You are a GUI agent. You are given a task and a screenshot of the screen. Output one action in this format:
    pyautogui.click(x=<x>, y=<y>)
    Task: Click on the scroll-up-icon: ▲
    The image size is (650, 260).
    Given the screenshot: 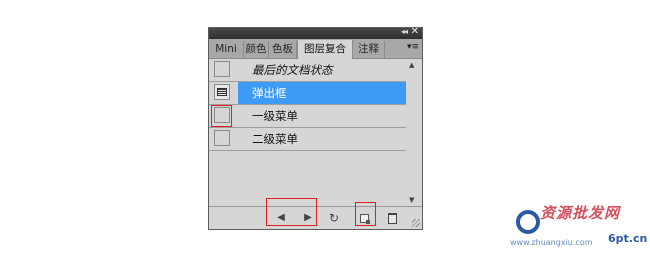 What is the action you would take?
    pyautogui.click(x=411, y=65)
    